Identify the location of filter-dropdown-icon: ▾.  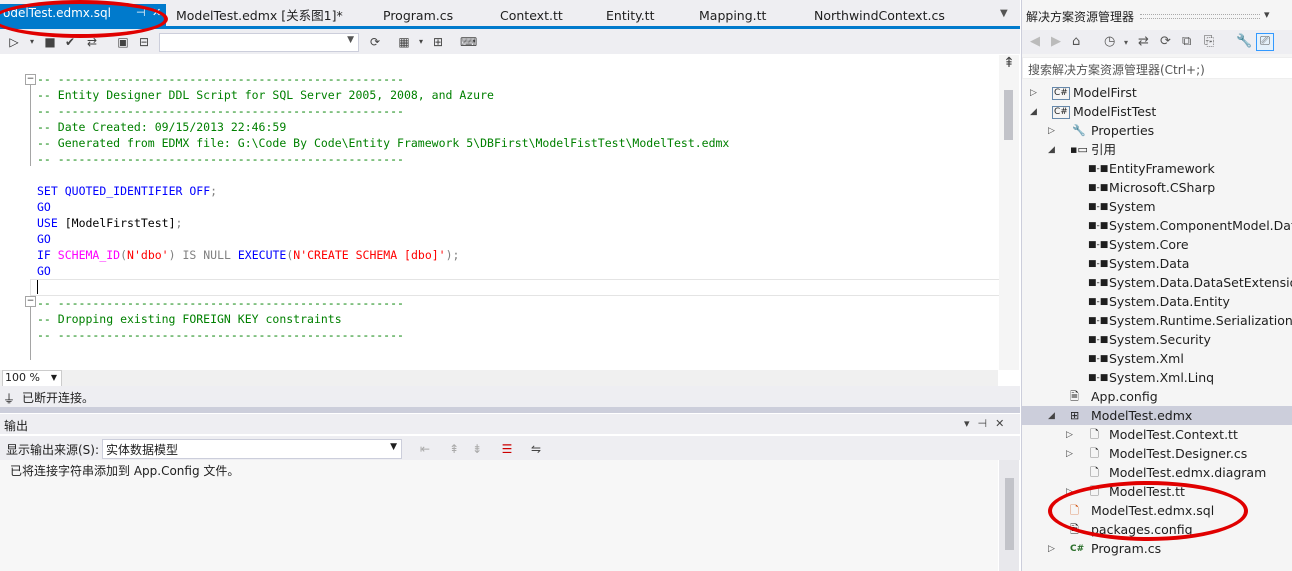
(1126, 42).